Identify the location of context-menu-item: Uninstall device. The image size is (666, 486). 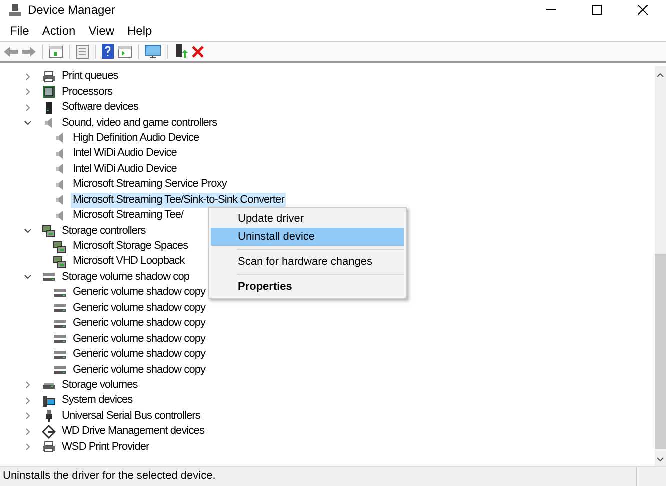
(307, 237).